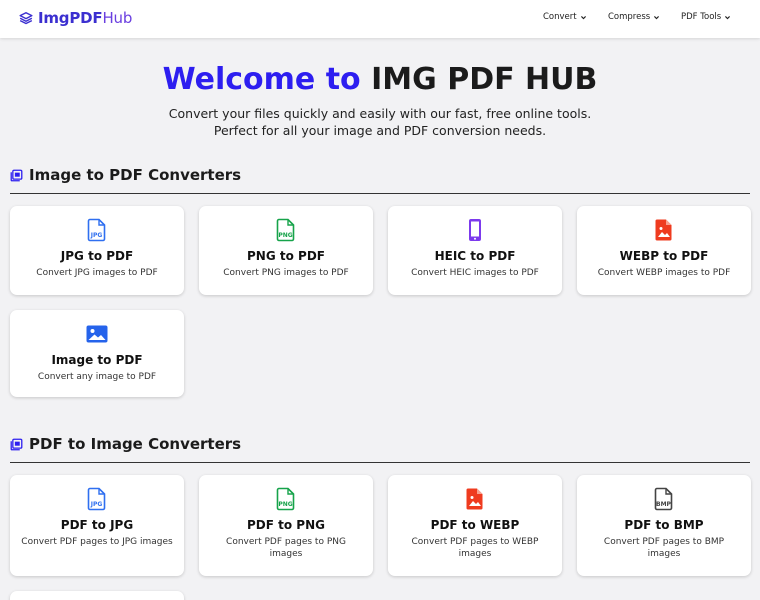 The image size is (760, 600). Describe the element at coordinates (475, 256) in the screenshot. I see `card-title: HEIC to PDF` at that location.